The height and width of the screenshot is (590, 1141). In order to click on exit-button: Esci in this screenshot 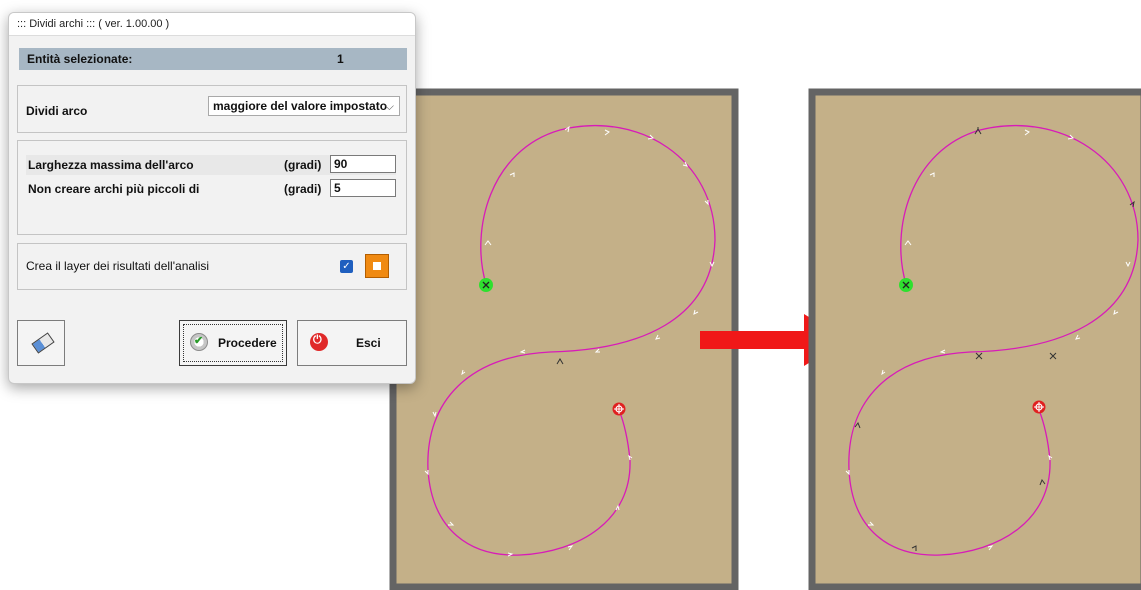, I will do `click(352, 343)`.